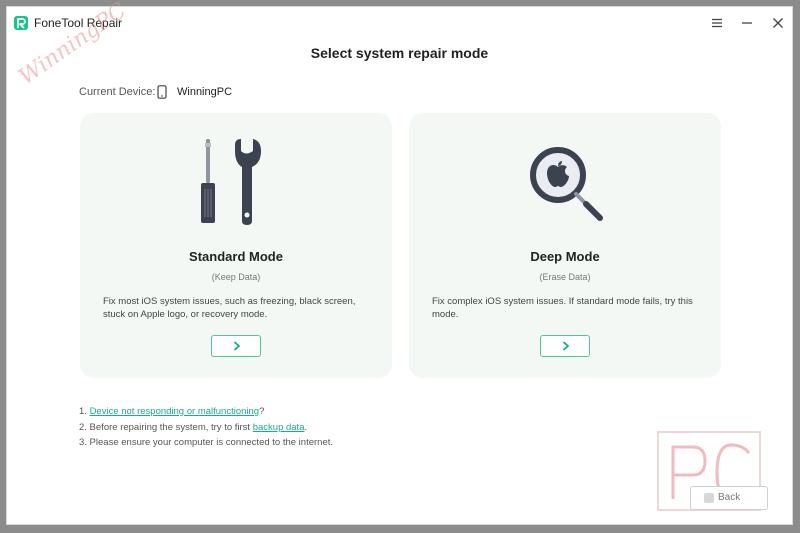 The height and width of the screenshot is (533, 800). I want to click on minimize-icon, so click(747, 23).